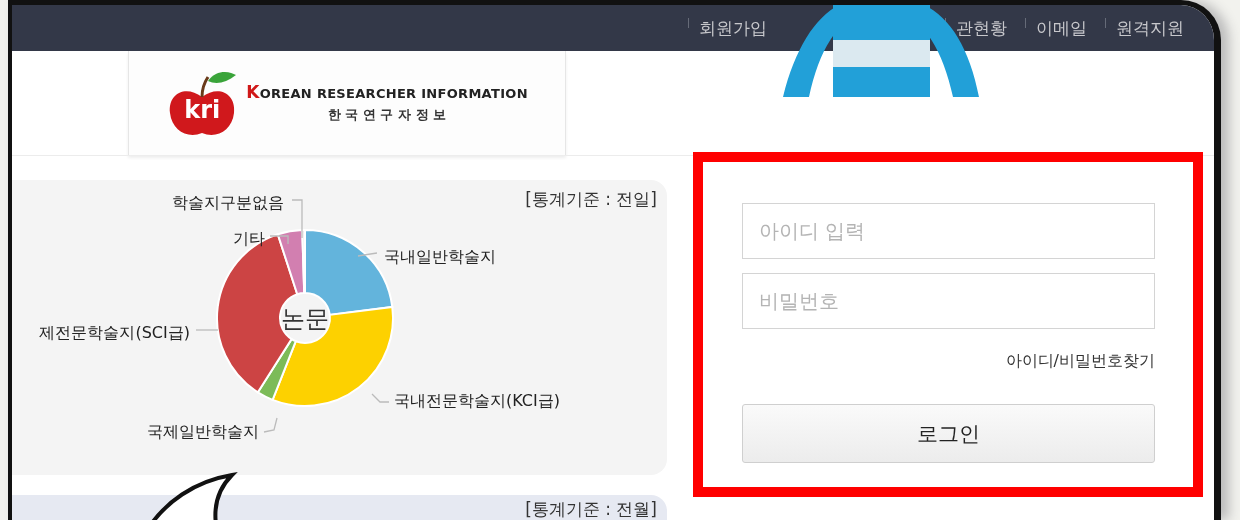 This screenshot has height=520, width=1240. I want to click on chart-label: 국내일반학술지, so click(440, 256).